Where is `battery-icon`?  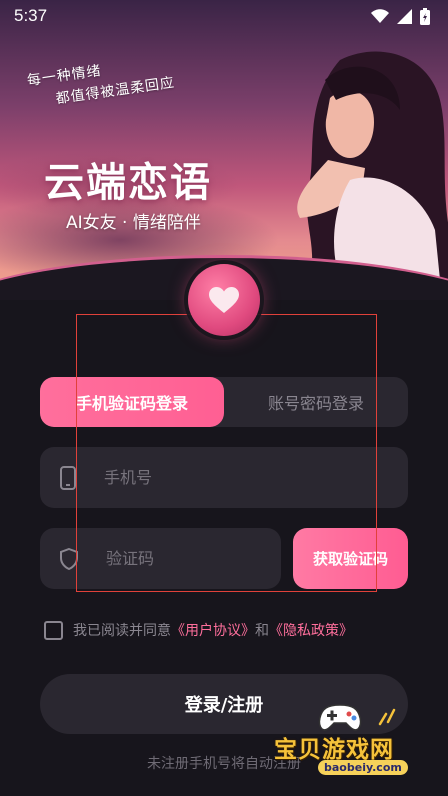 battery-icon is located at coordinates (425, 16).